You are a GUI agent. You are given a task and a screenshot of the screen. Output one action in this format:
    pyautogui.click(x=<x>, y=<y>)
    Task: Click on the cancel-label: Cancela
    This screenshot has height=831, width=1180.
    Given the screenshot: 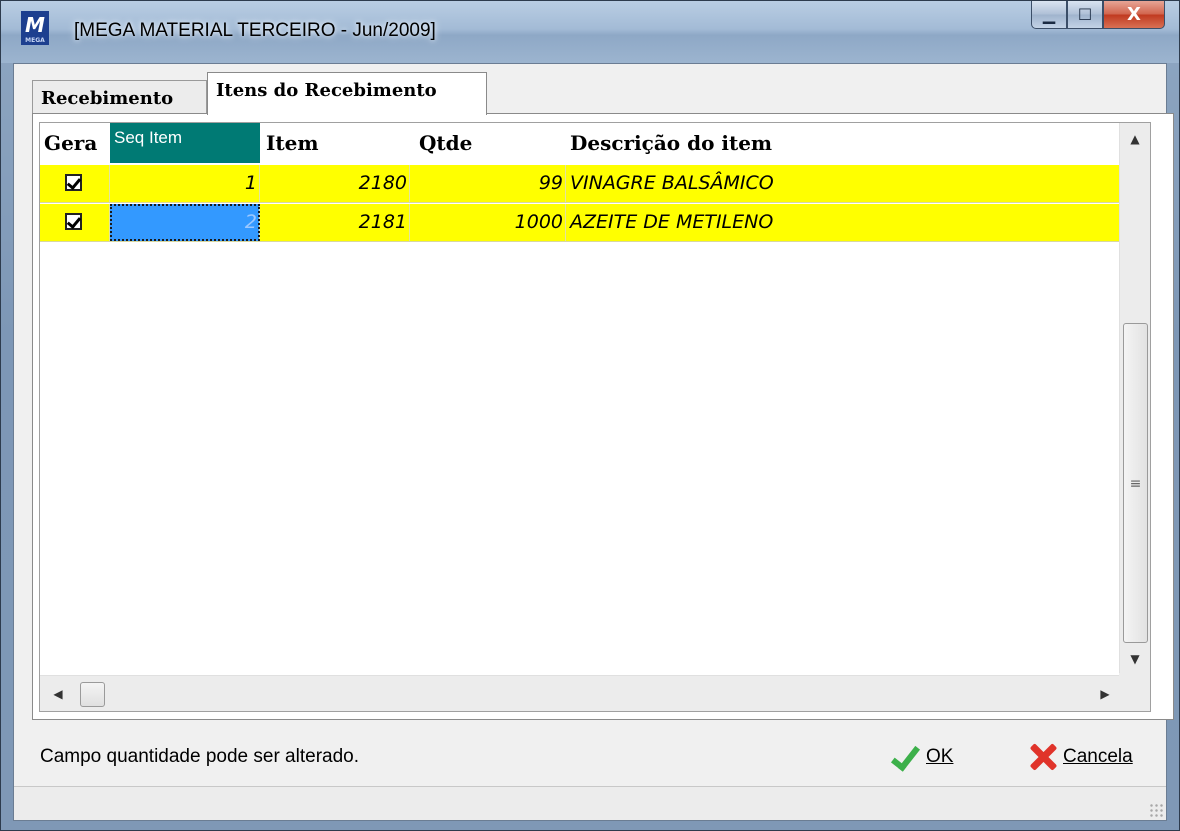 What is the action you would take?
    pyautogui.click(x=1098, y=757)
    